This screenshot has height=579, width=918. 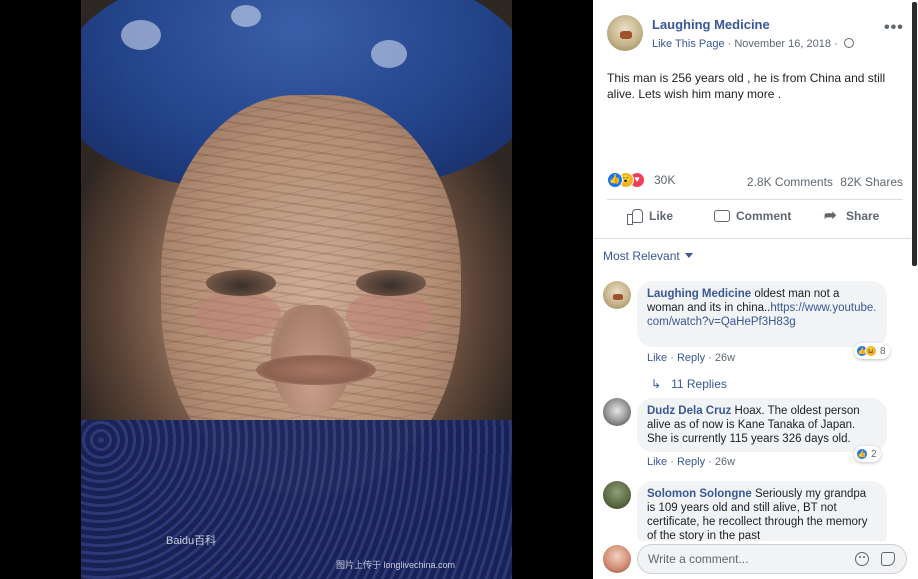 I want to click on comment-button-label: Comment, so click(x=764, y=216).